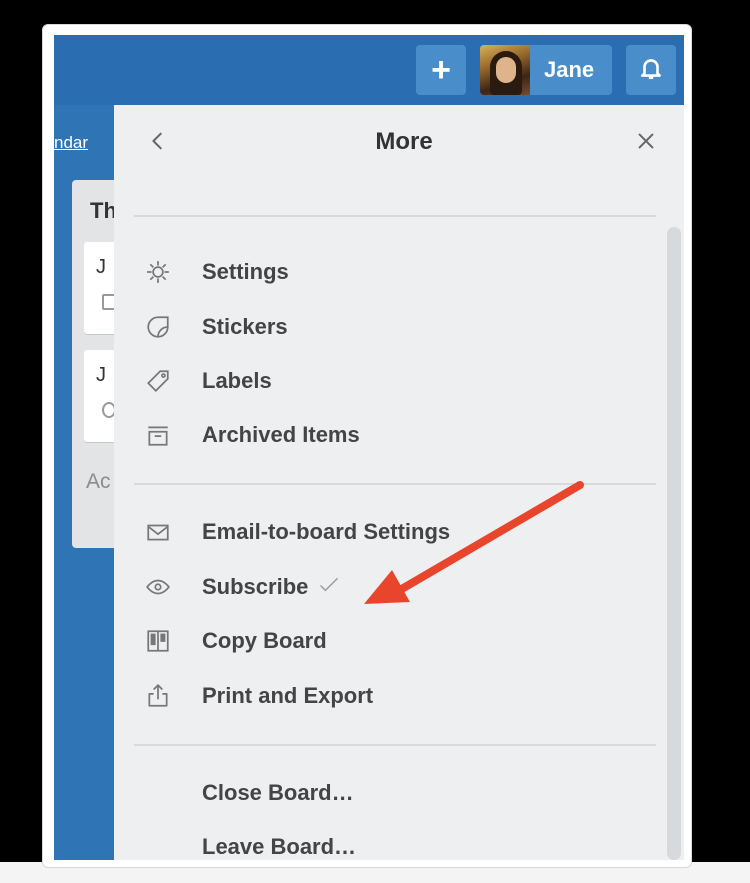 The height and width of the screenshot is (883, 750). What do you see at coordinates (103, 210) in the screenshot?
I see `list-title: Th` at bounding box center [103, 210].